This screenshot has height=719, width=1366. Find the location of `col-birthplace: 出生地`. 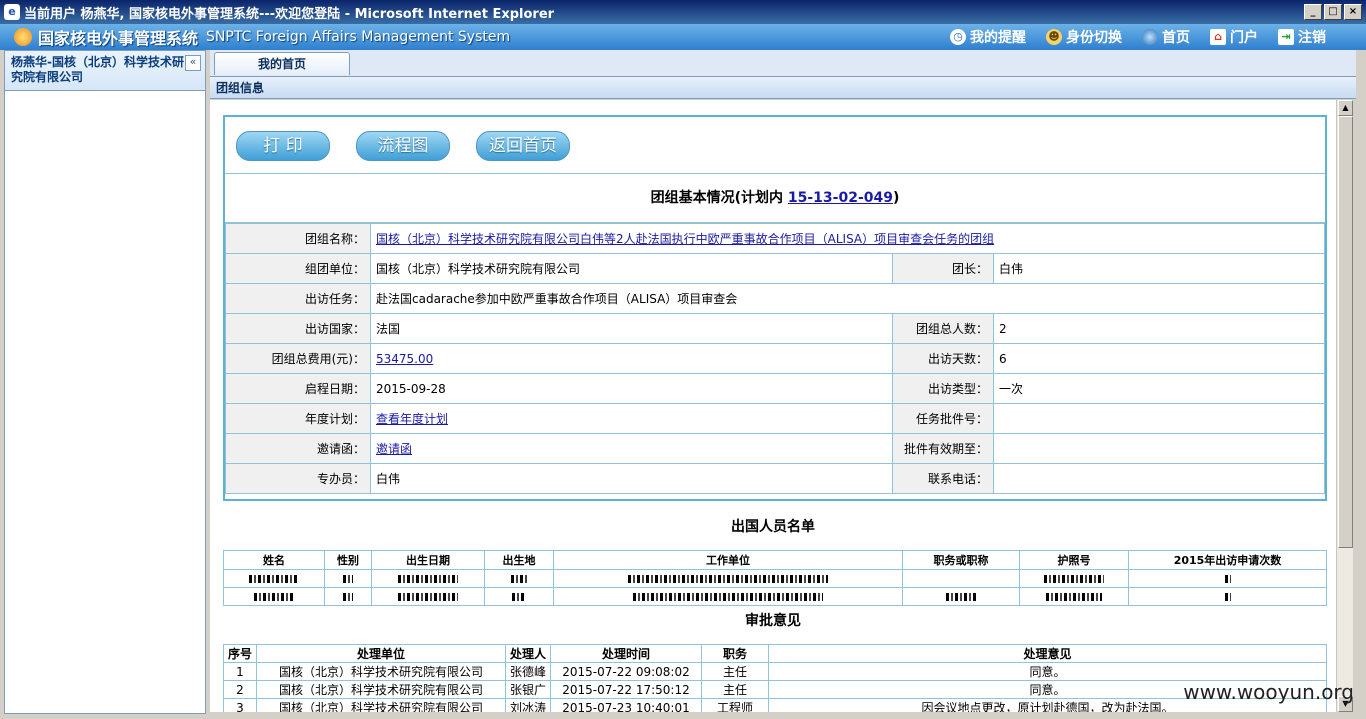

col-birthplace: 出生地 is located at coordinates (519, 560).